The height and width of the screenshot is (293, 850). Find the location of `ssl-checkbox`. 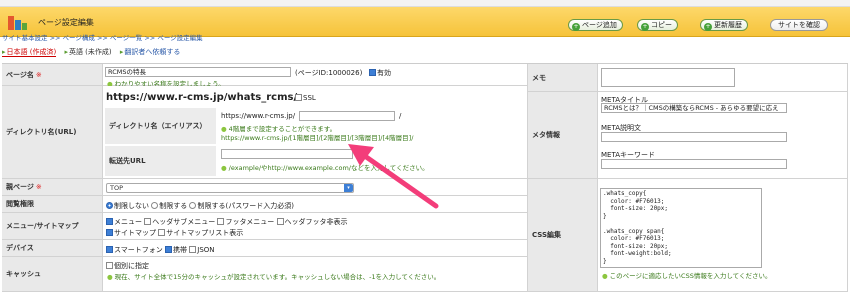

ssl-checkbox is located at coordinates (298, 97).